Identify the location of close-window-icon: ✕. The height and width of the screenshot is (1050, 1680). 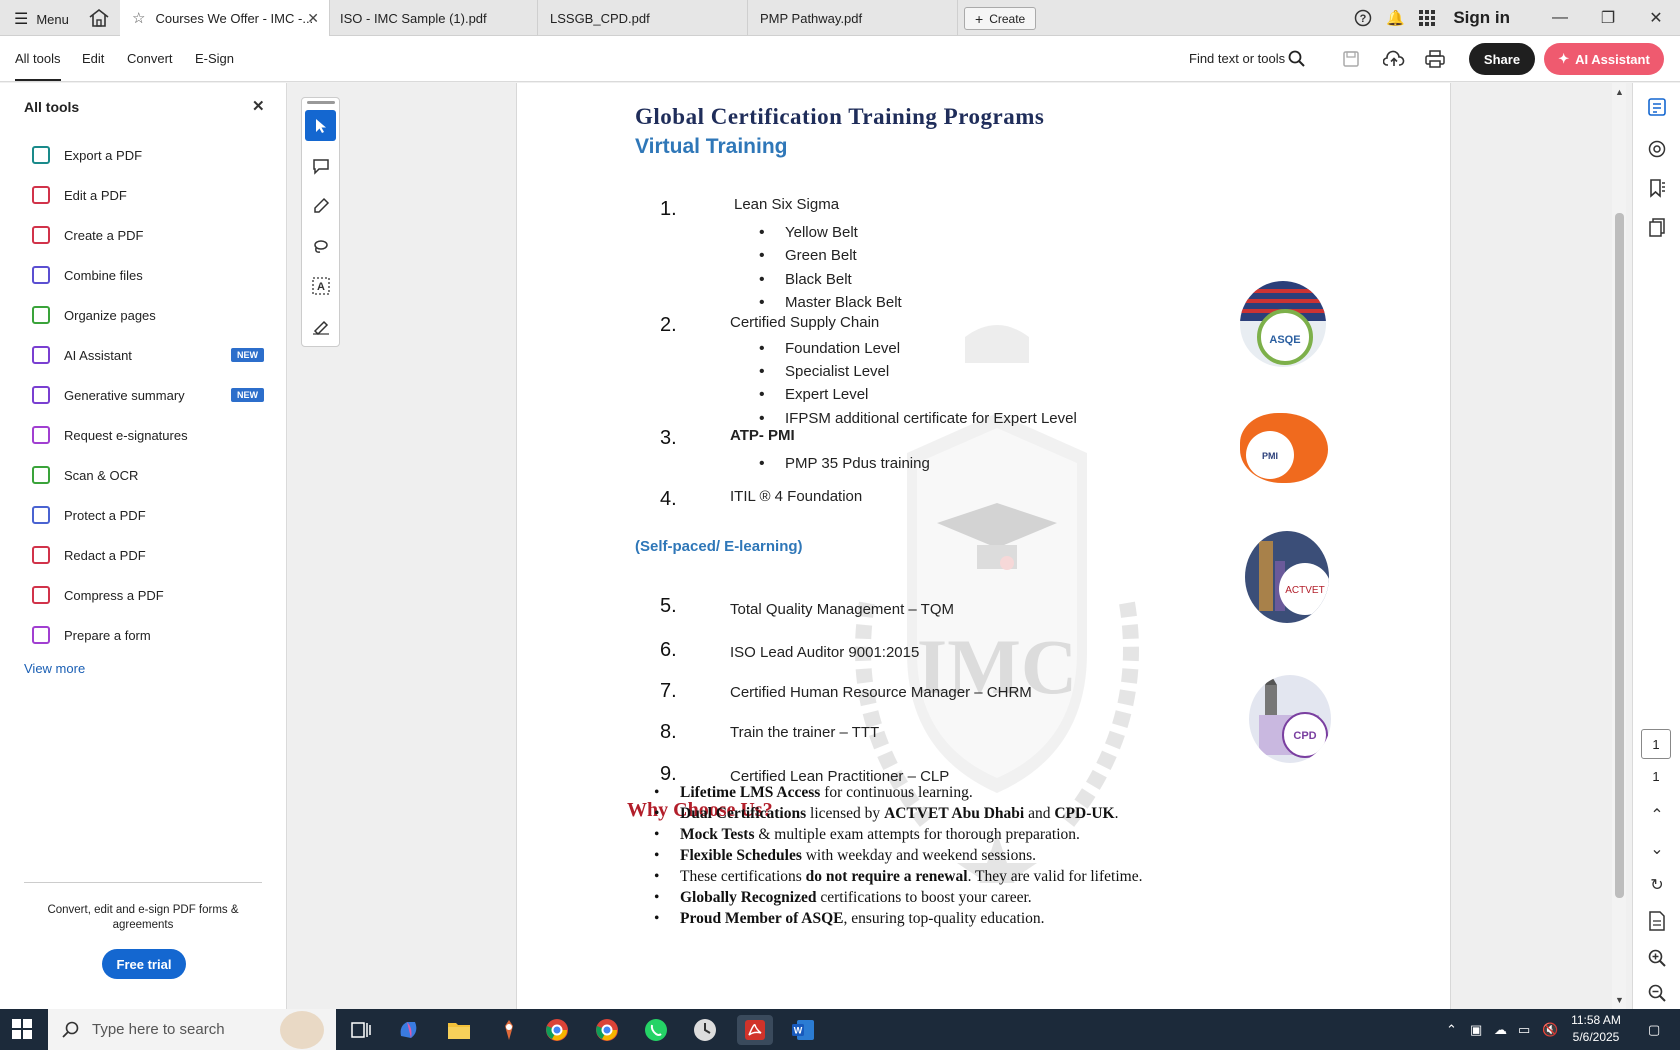
(1656, 18).